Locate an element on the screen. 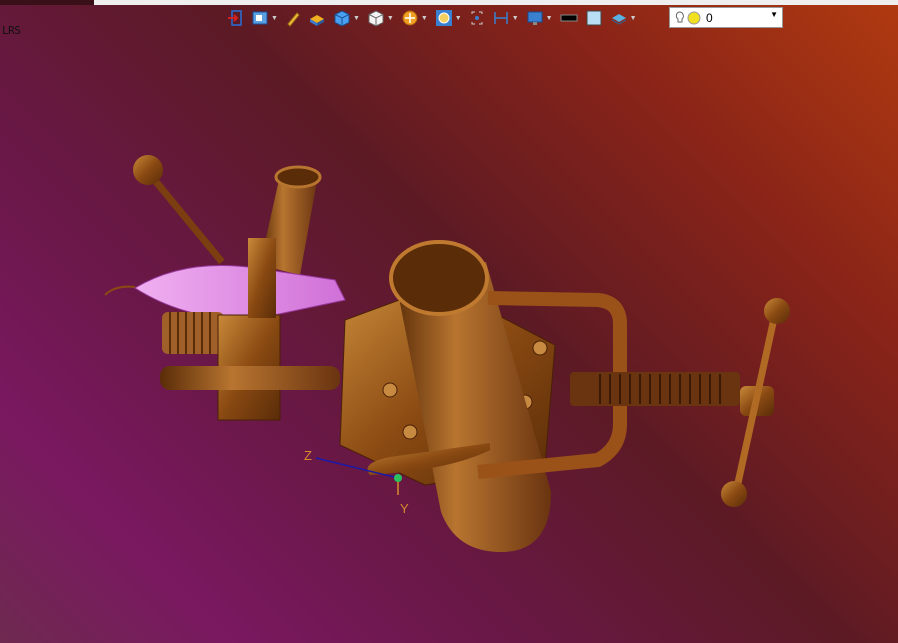 The width and height of the screenshot is (898, 643). axis-z-label: Z is located at coordinates (308, 455).